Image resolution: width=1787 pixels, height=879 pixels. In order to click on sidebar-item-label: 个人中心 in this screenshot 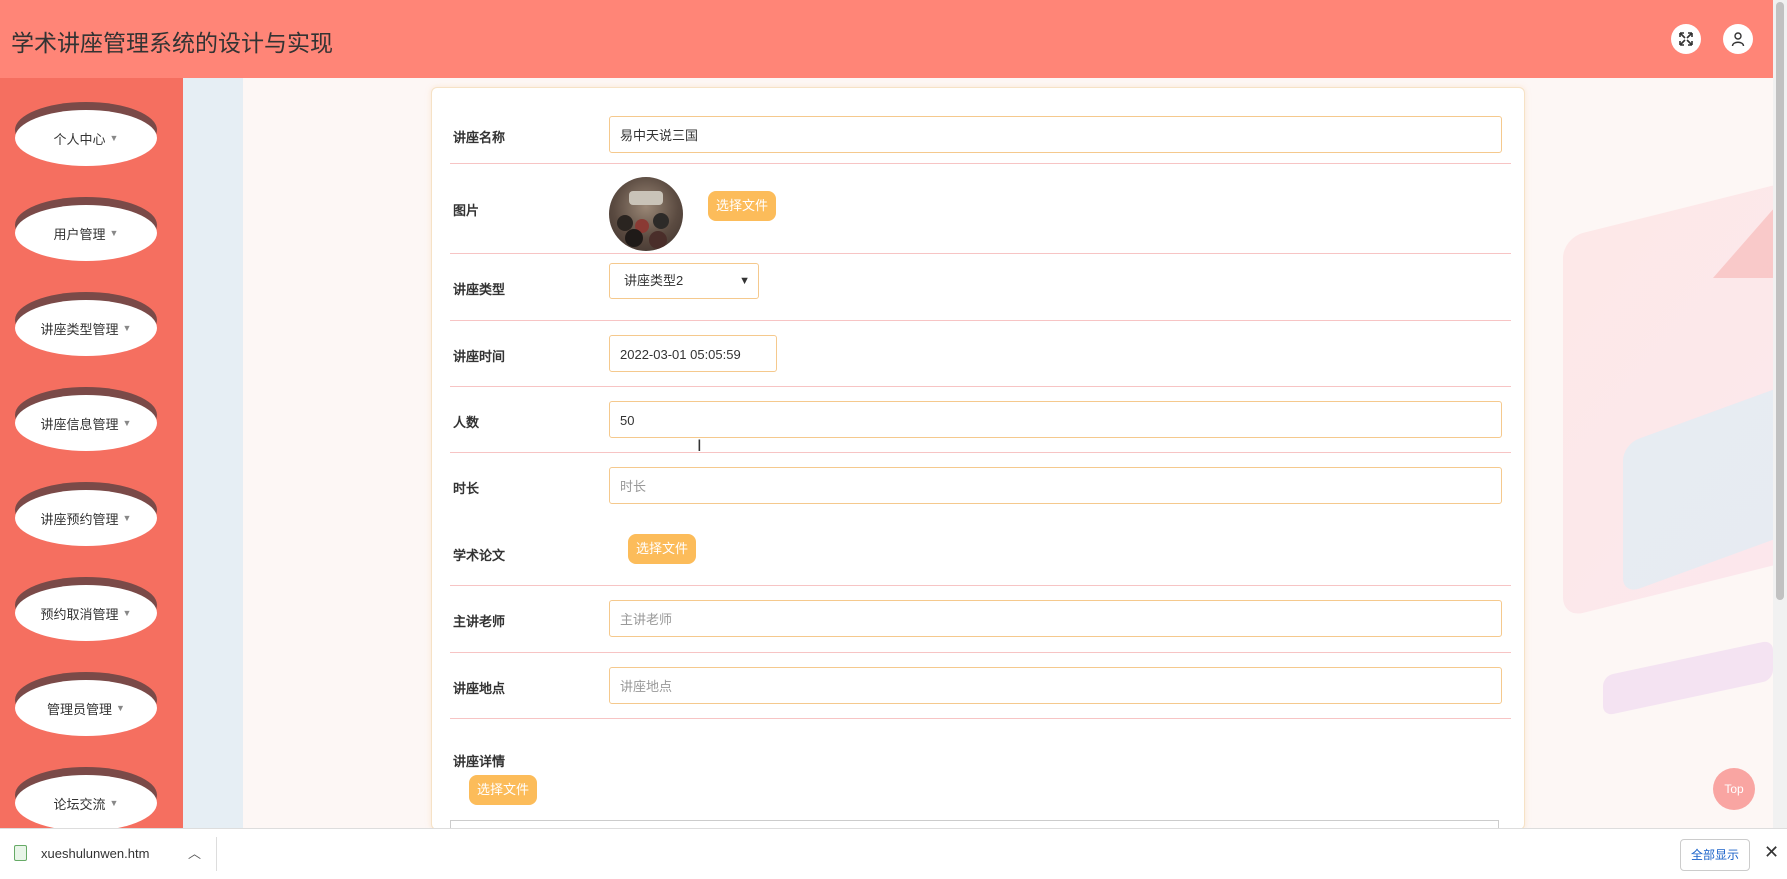, I will do `click(79, 139)`.